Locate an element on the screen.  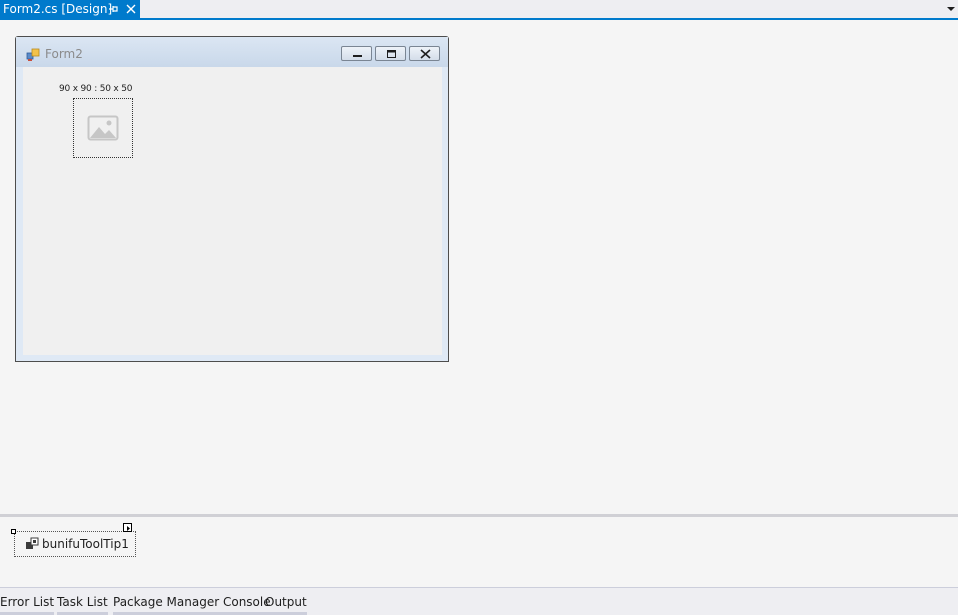
chevron-right-icon is located at coordinates (128, 528).